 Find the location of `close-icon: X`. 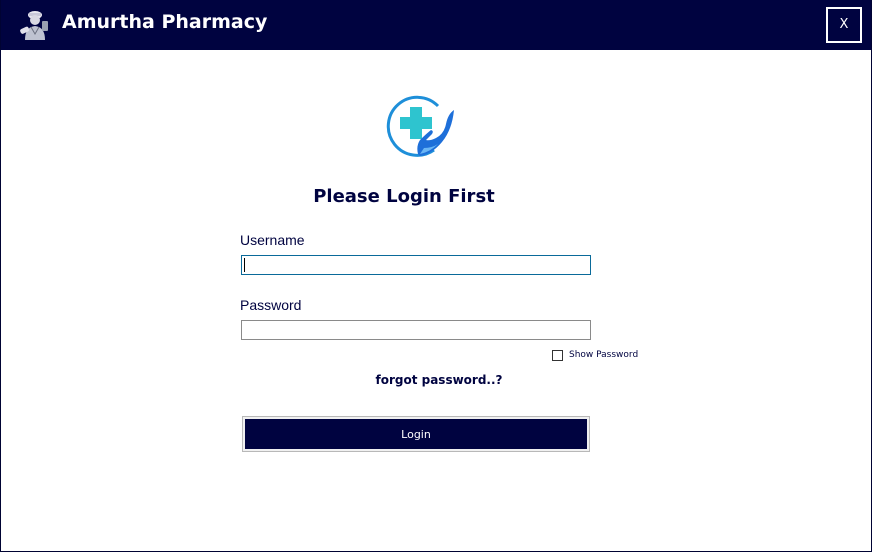

close-icon: X is located at coordinates (844, 24).